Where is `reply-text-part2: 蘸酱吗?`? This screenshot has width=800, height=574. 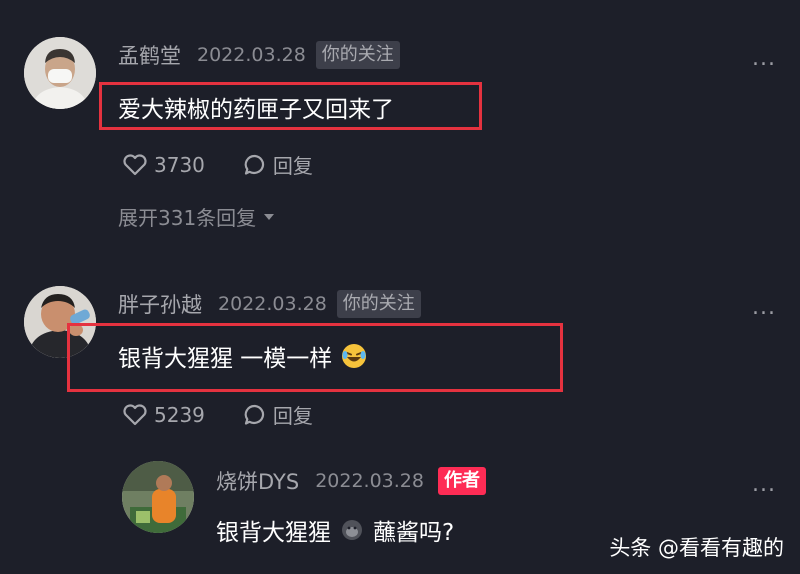
reply-text-part2: 蘸酱吗? is located at coordinates (414, 533).